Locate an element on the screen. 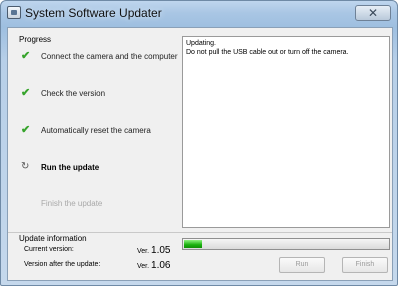 The width and height of the screenshot is (400, 288). step-label: Automatically reset the camera is located at coordinates (96, 130).